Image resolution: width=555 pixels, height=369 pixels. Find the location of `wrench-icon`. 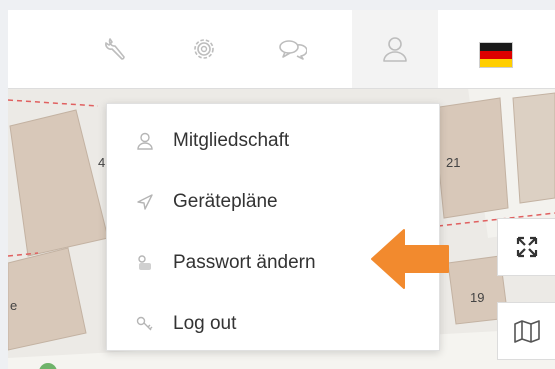

wrench-icon is located at coordinates (115, 49).